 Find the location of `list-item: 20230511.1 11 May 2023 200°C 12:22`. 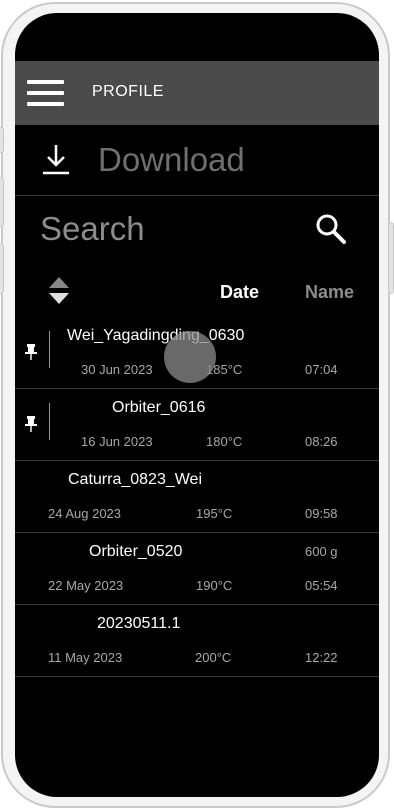

list-item: 20230511.1 11 May 2023 200°C 12:22 is located at coordinates (197, 641).